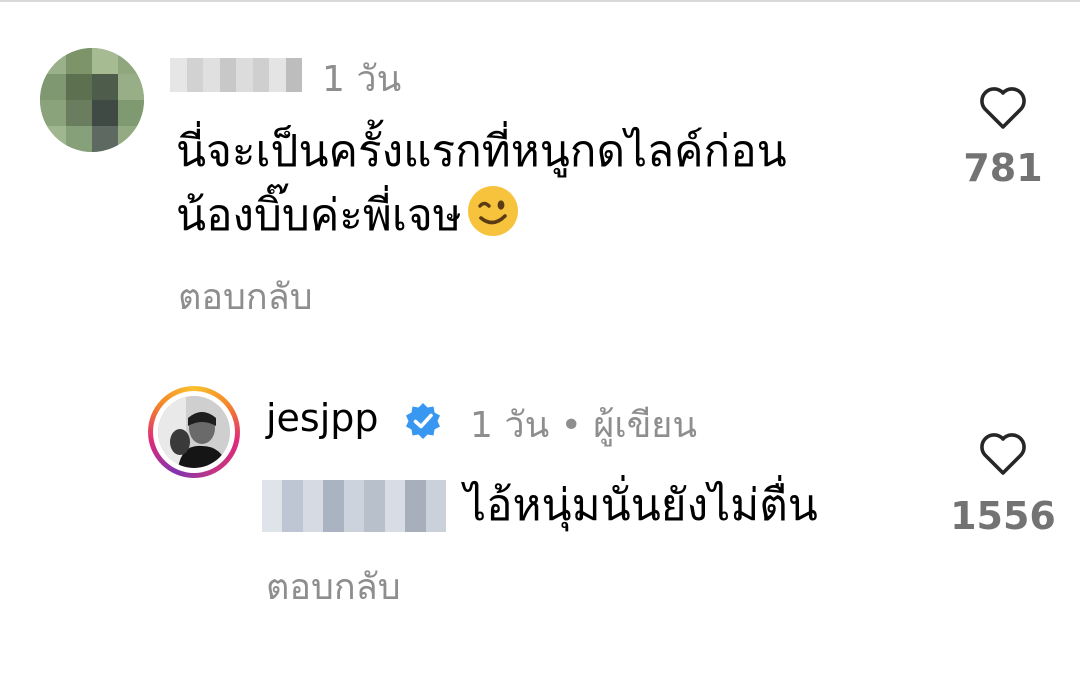 The height and width of the screenshot is (673, 1080). I want to click on author-username: jesjpp, so click(322, 418).